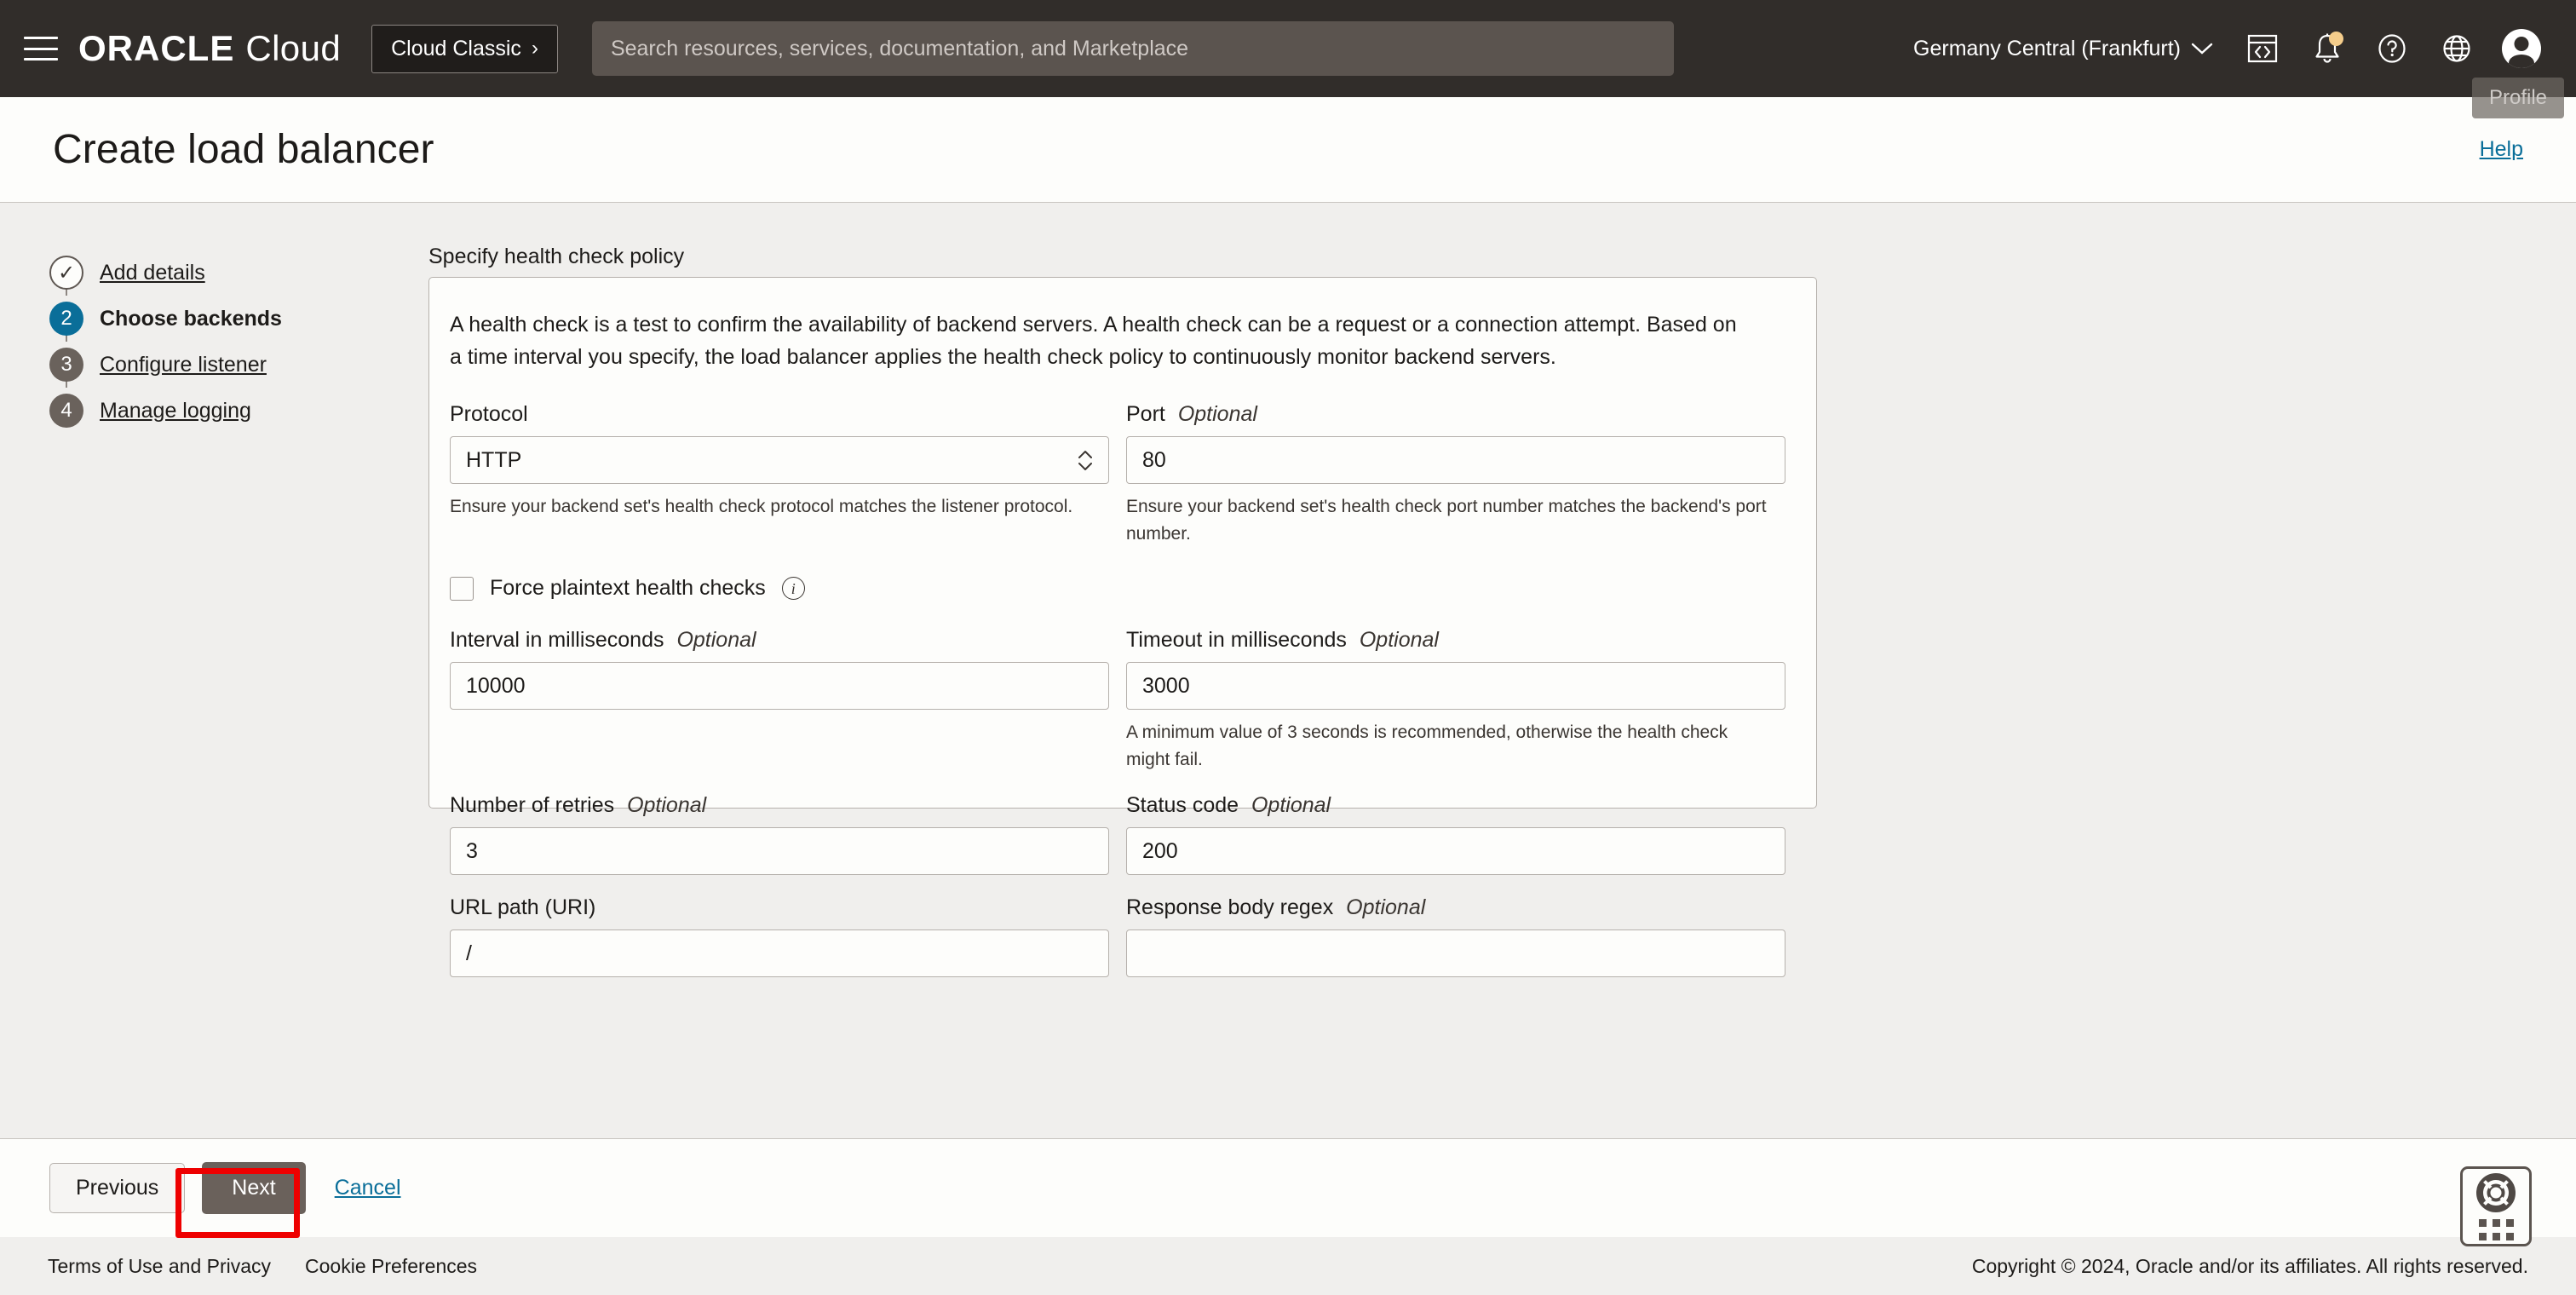 The image size is (2576, 1295). I want to click on spinner-chevrons-icon, so click(1085, 461).